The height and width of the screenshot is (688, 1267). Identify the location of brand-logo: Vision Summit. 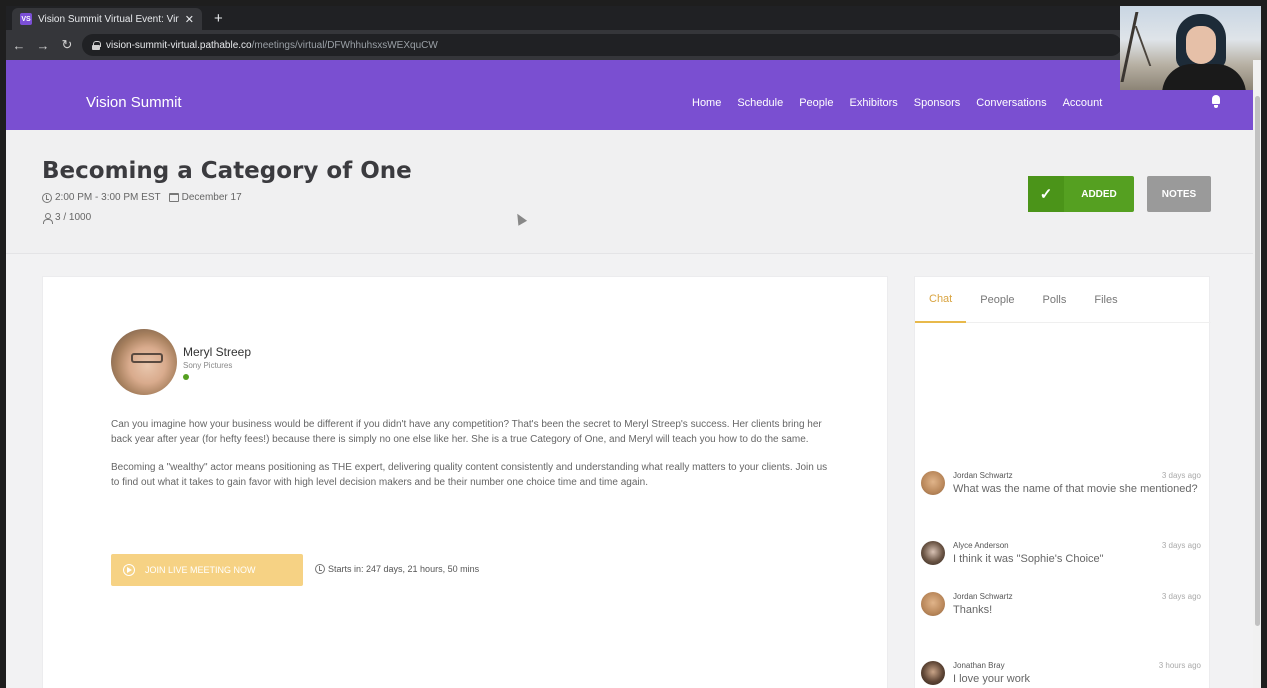
(134, 102).